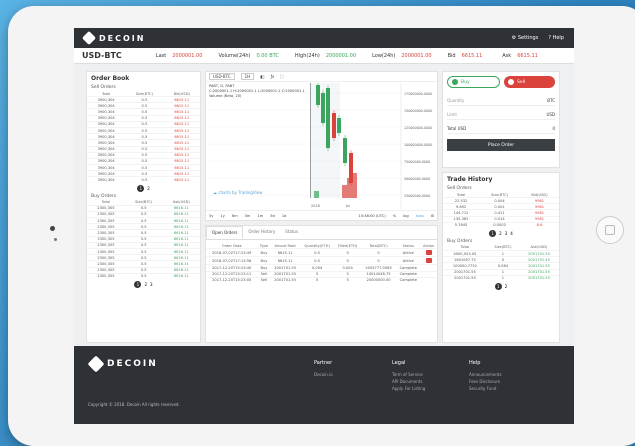  What do you see at coordinates (501, 224) in the screenshot?
I see `table-row: 5.7645 0.0003 8.6` at bounding box center [501, 224].